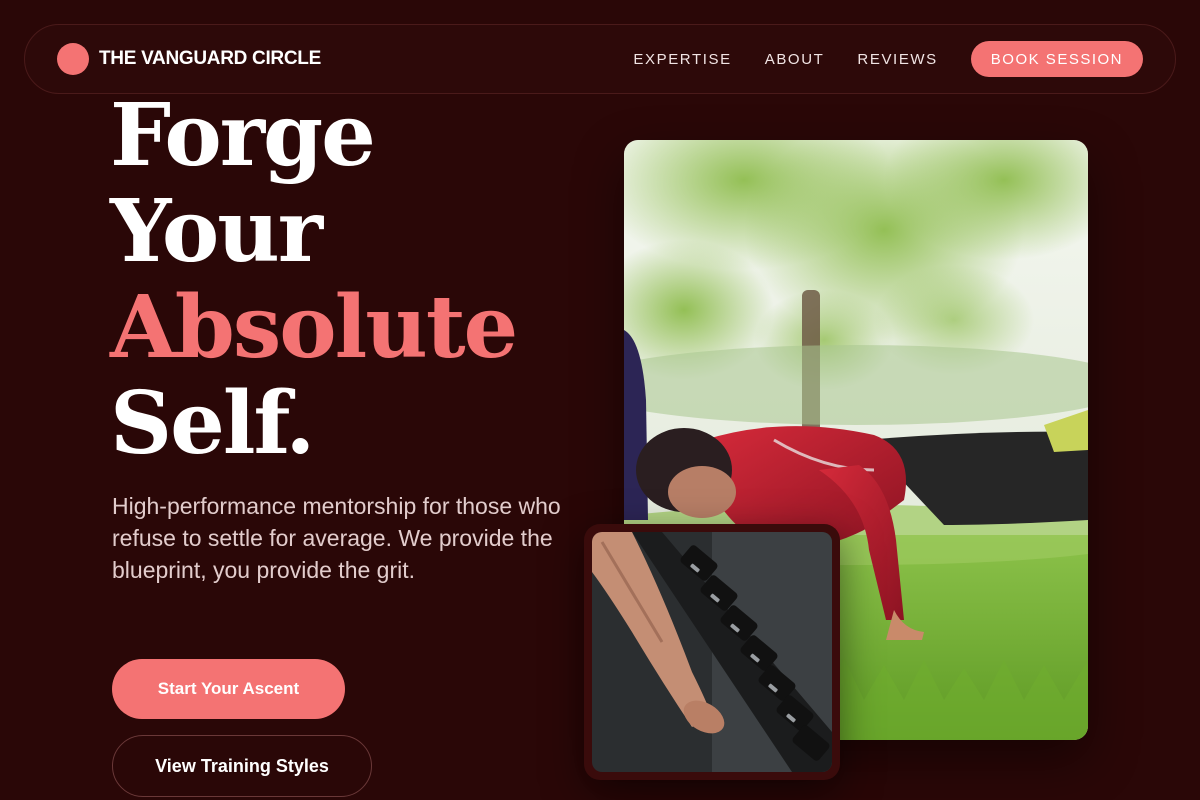  I want to click on brand-logo: THE VANGUARD CIRCLE, so click(189, 59).